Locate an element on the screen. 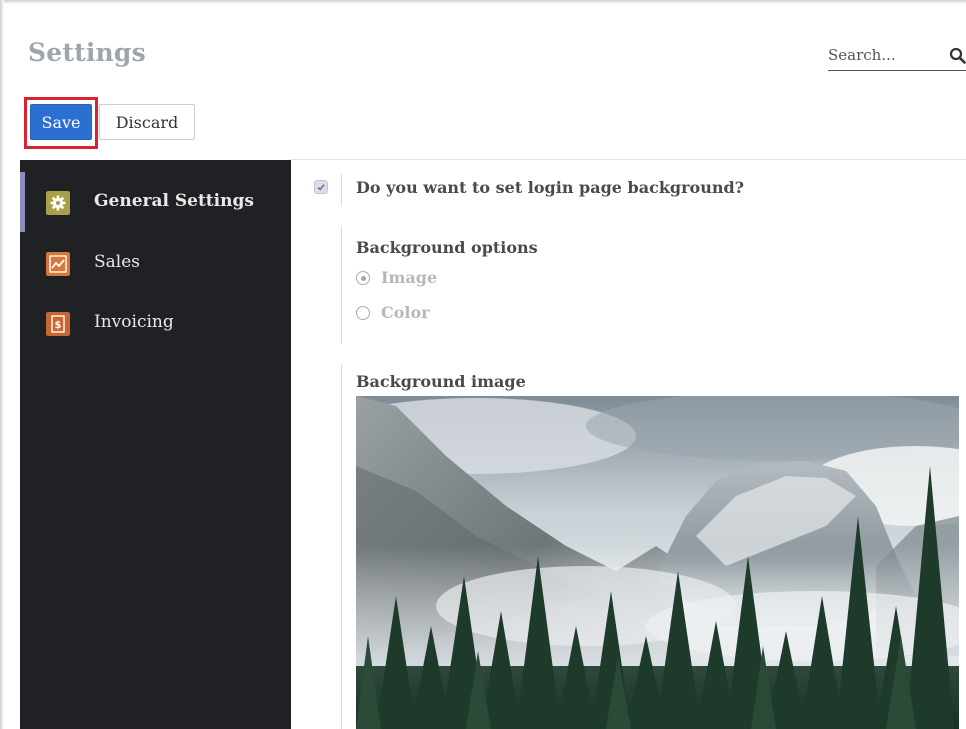 The height and width of the screenshot is (729, 966). search-icon is located at coordinates (957, 55).